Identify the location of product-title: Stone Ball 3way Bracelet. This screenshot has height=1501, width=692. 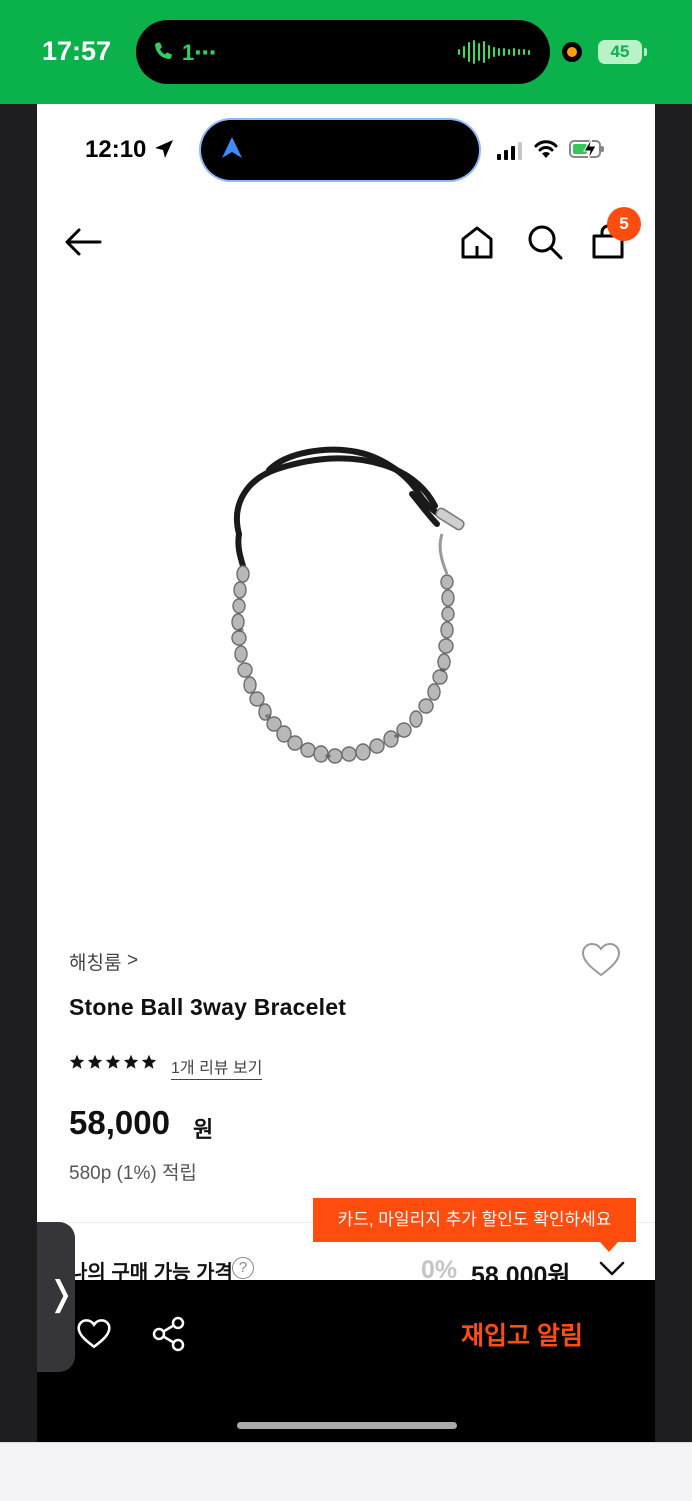
(208, 1007).